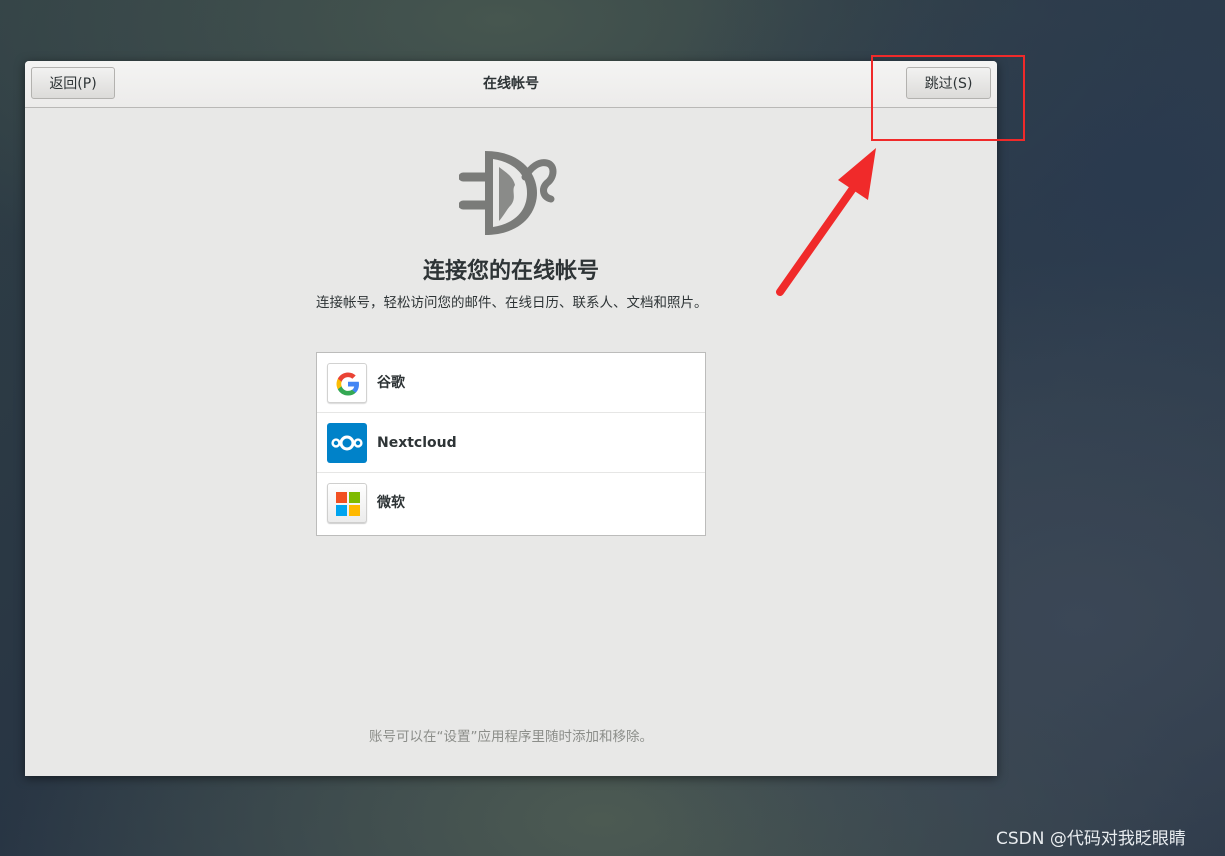 Image resolution: width=1225 pixels, height=856 pixels. I want to click on dialog-title: 在线帐号, so click(511, 84).